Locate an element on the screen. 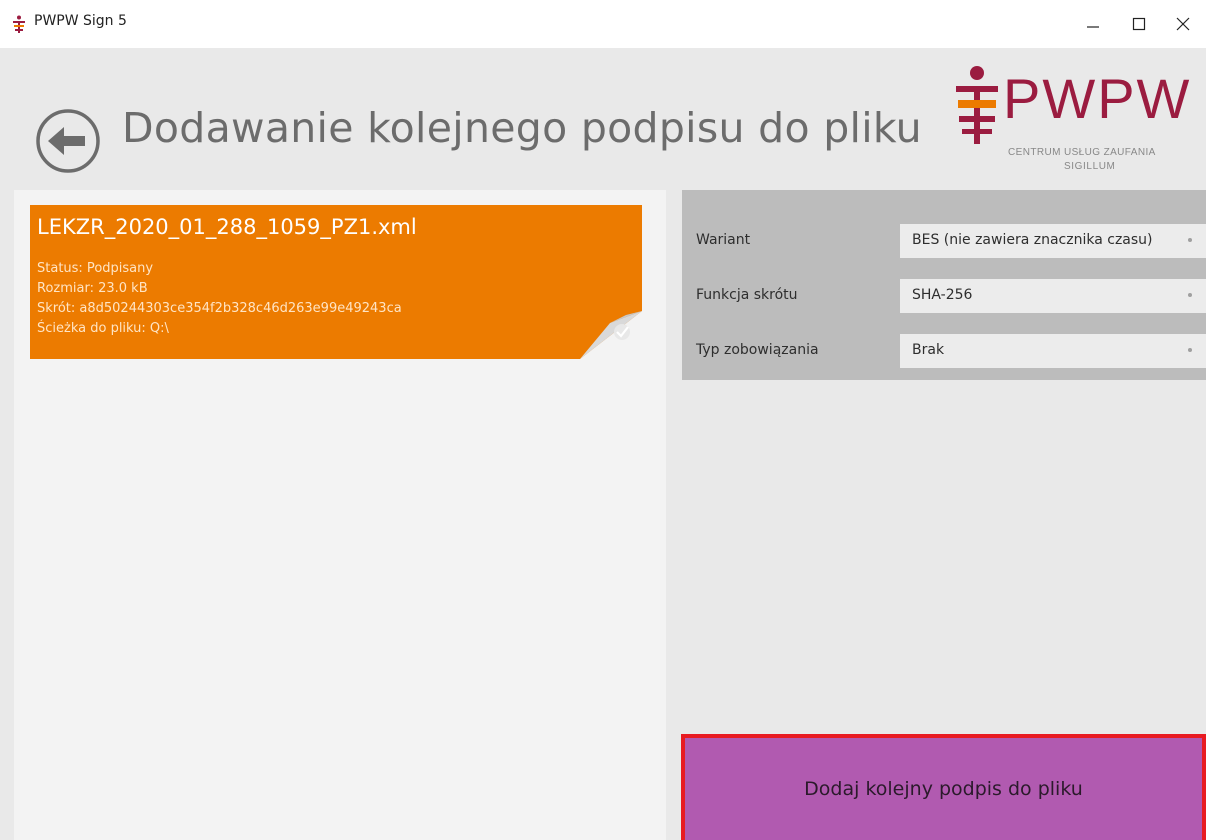 This screenshot has width=1206, height=840. page-title: Dodawanie kolejnego podpisu do pliku is located at coordinates (522, 128).